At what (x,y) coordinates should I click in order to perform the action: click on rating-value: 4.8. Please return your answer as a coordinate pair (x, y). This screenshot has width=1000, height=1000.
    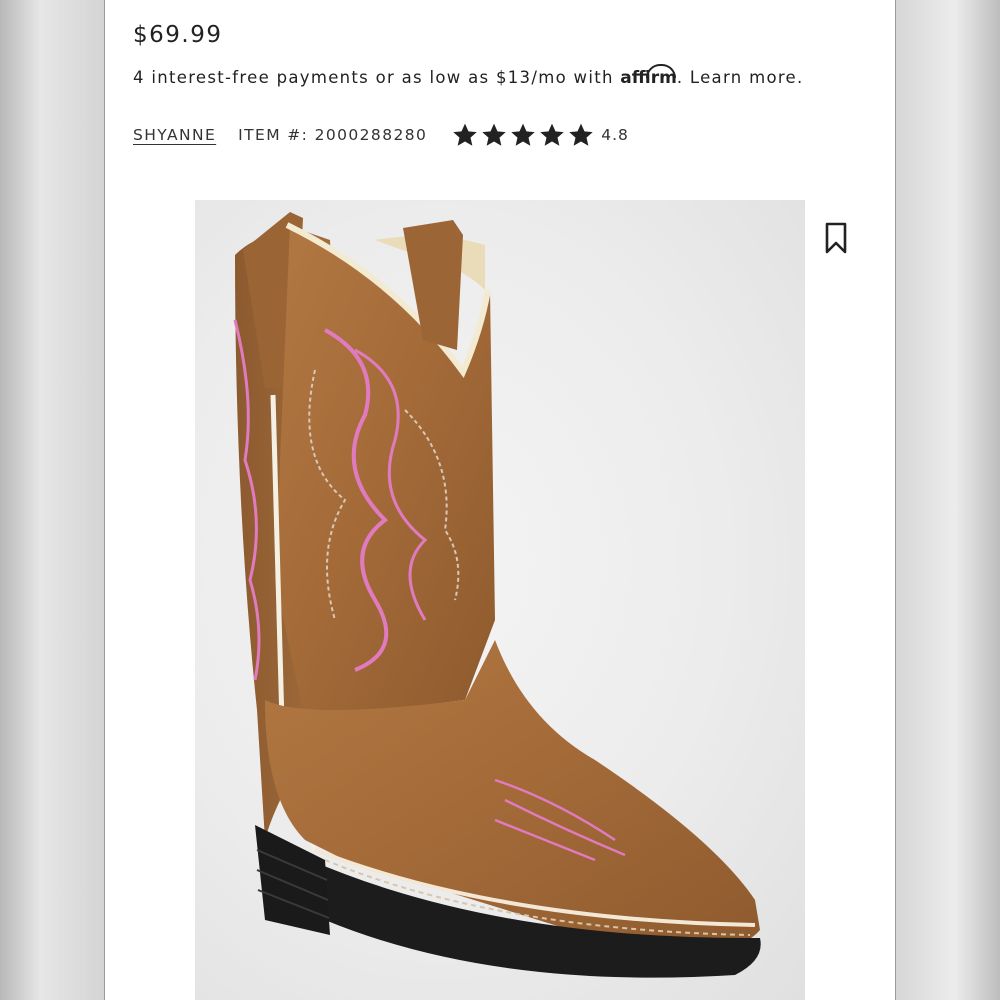
    Looking at the image, I should click on (615, 135).